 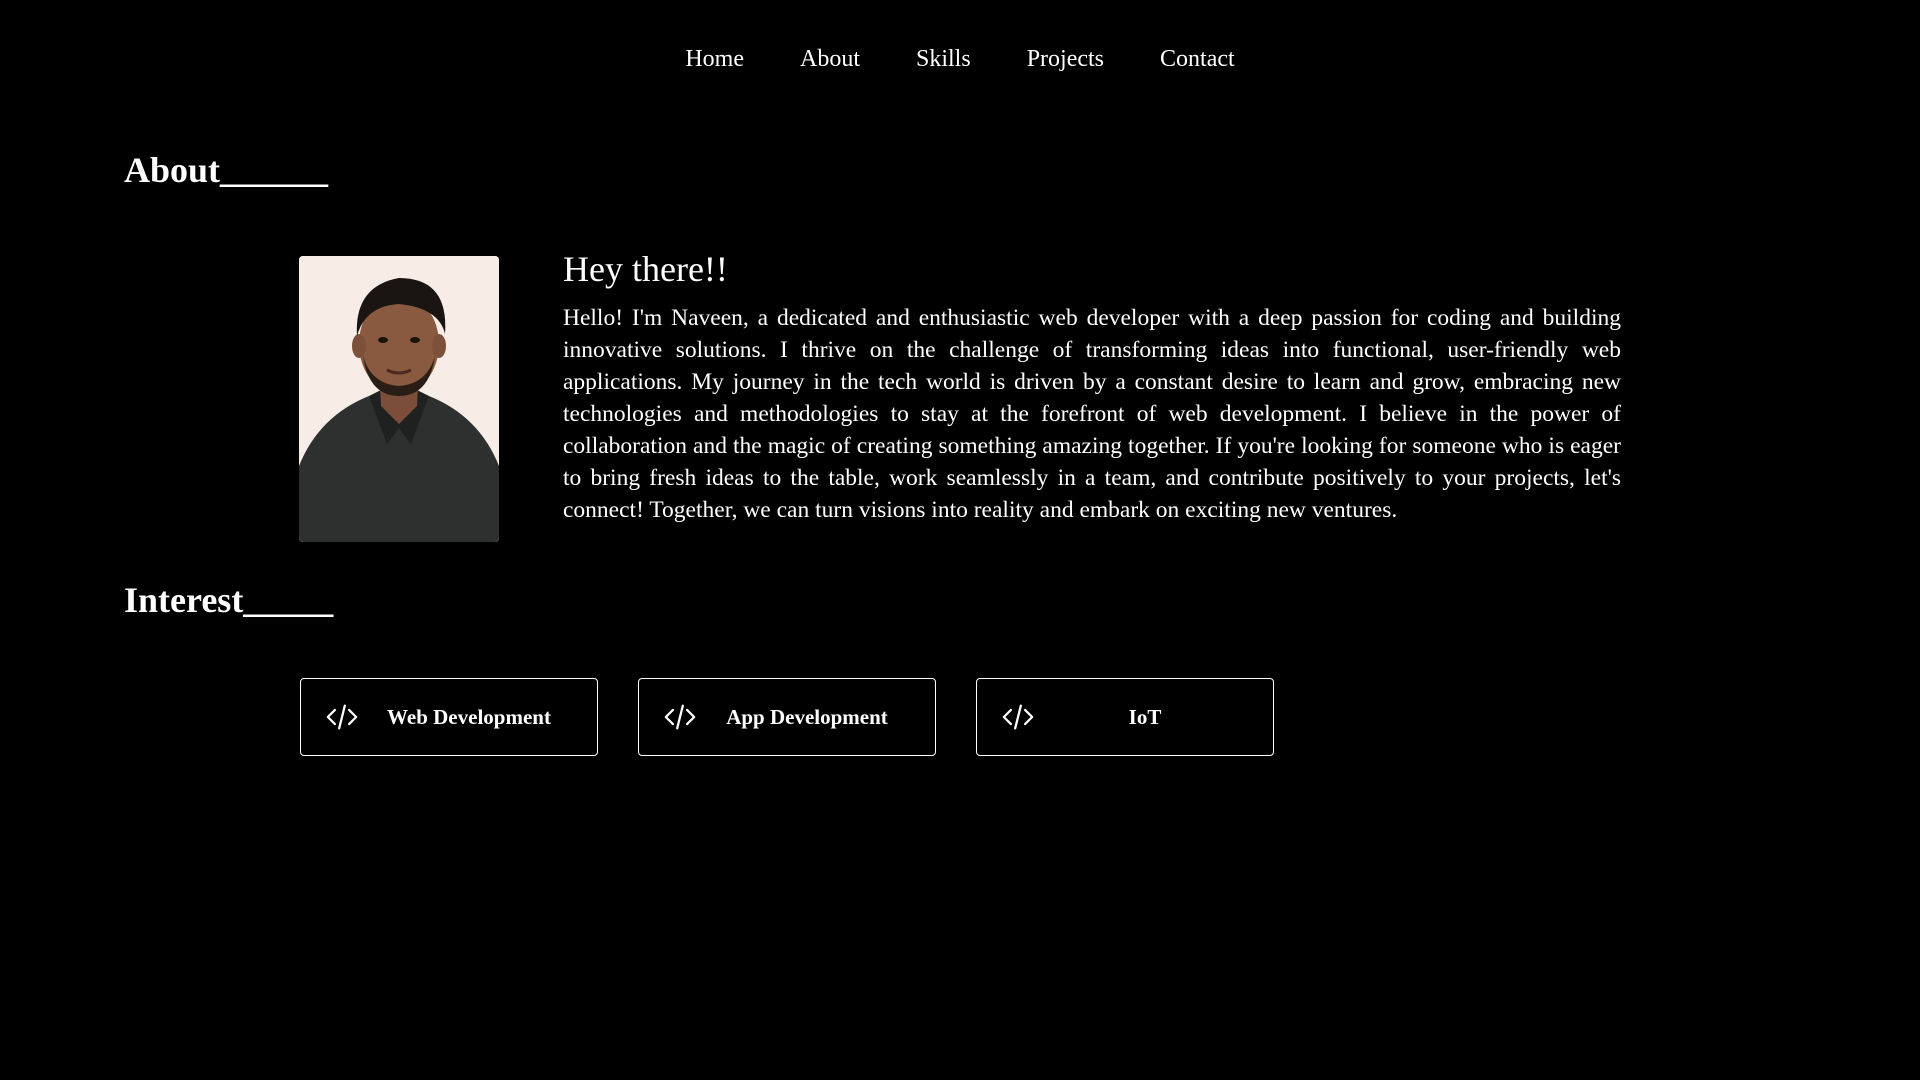 I want to click on profile-photo, so click(x=399, y=399).